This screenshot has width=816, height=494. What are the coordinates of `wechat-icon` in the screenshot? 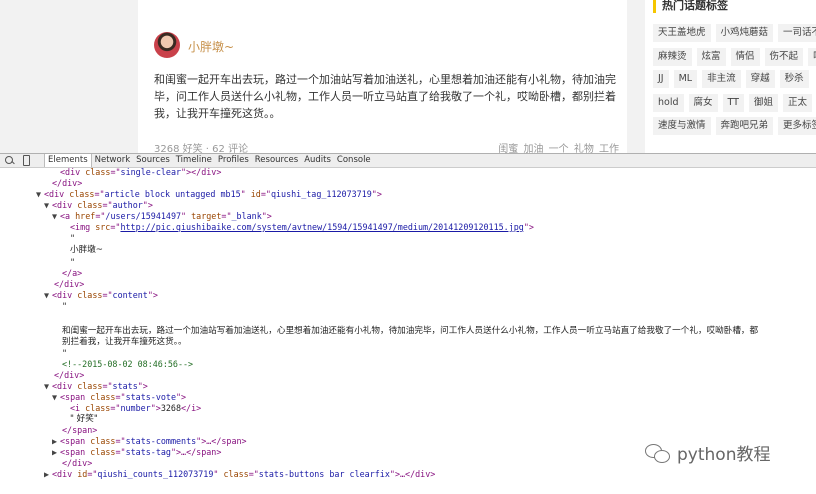 It's located at (658, 453).